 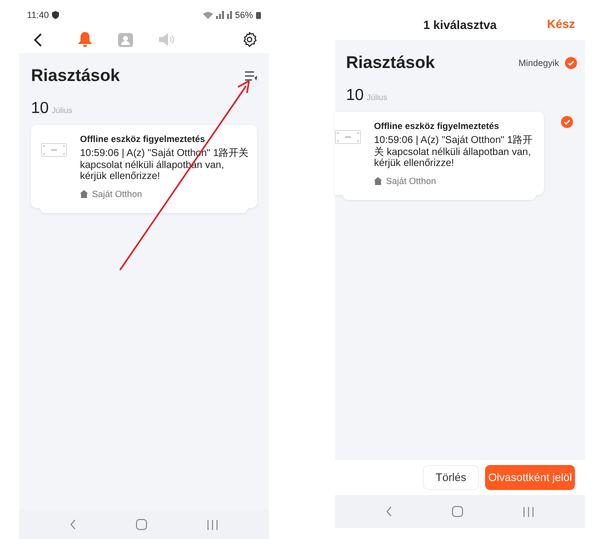 I want to click on filter-list-icon, so click(x=251, y=76).